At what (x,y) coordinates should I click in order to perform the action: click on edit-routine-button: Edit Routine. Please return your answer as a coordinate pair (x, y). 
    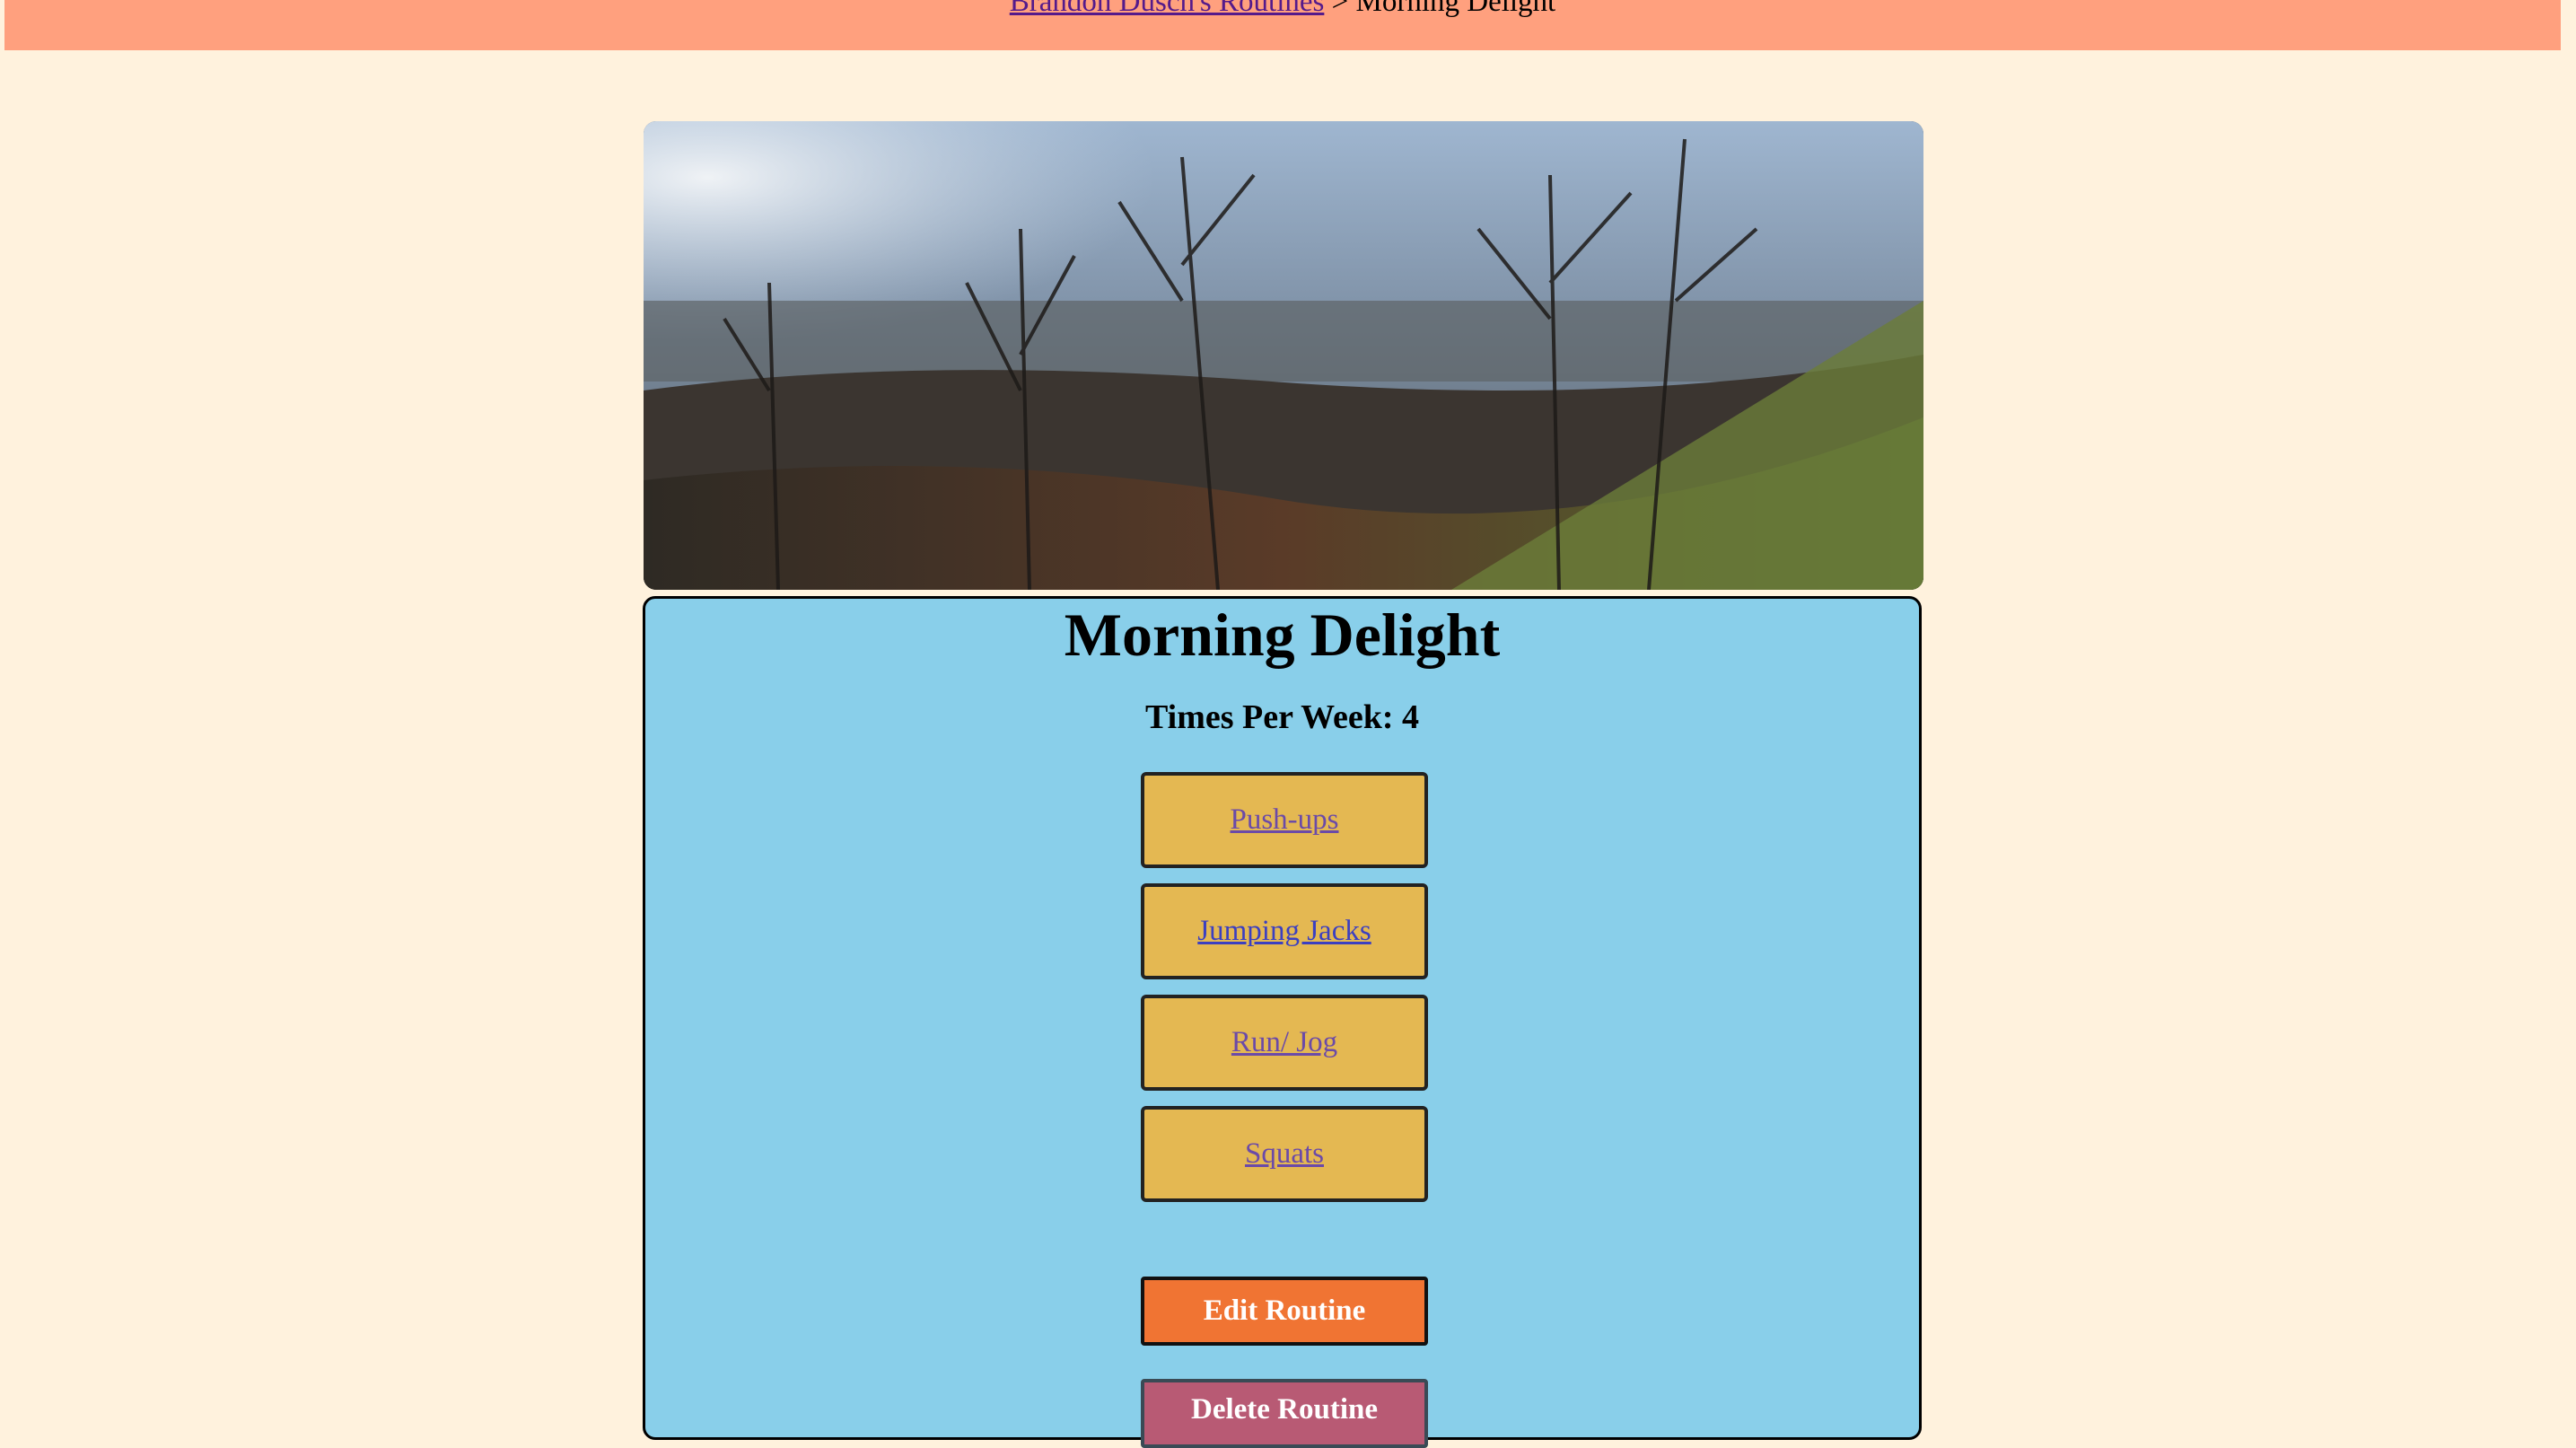
    Looking at the image, I should click on (1284, 1311).